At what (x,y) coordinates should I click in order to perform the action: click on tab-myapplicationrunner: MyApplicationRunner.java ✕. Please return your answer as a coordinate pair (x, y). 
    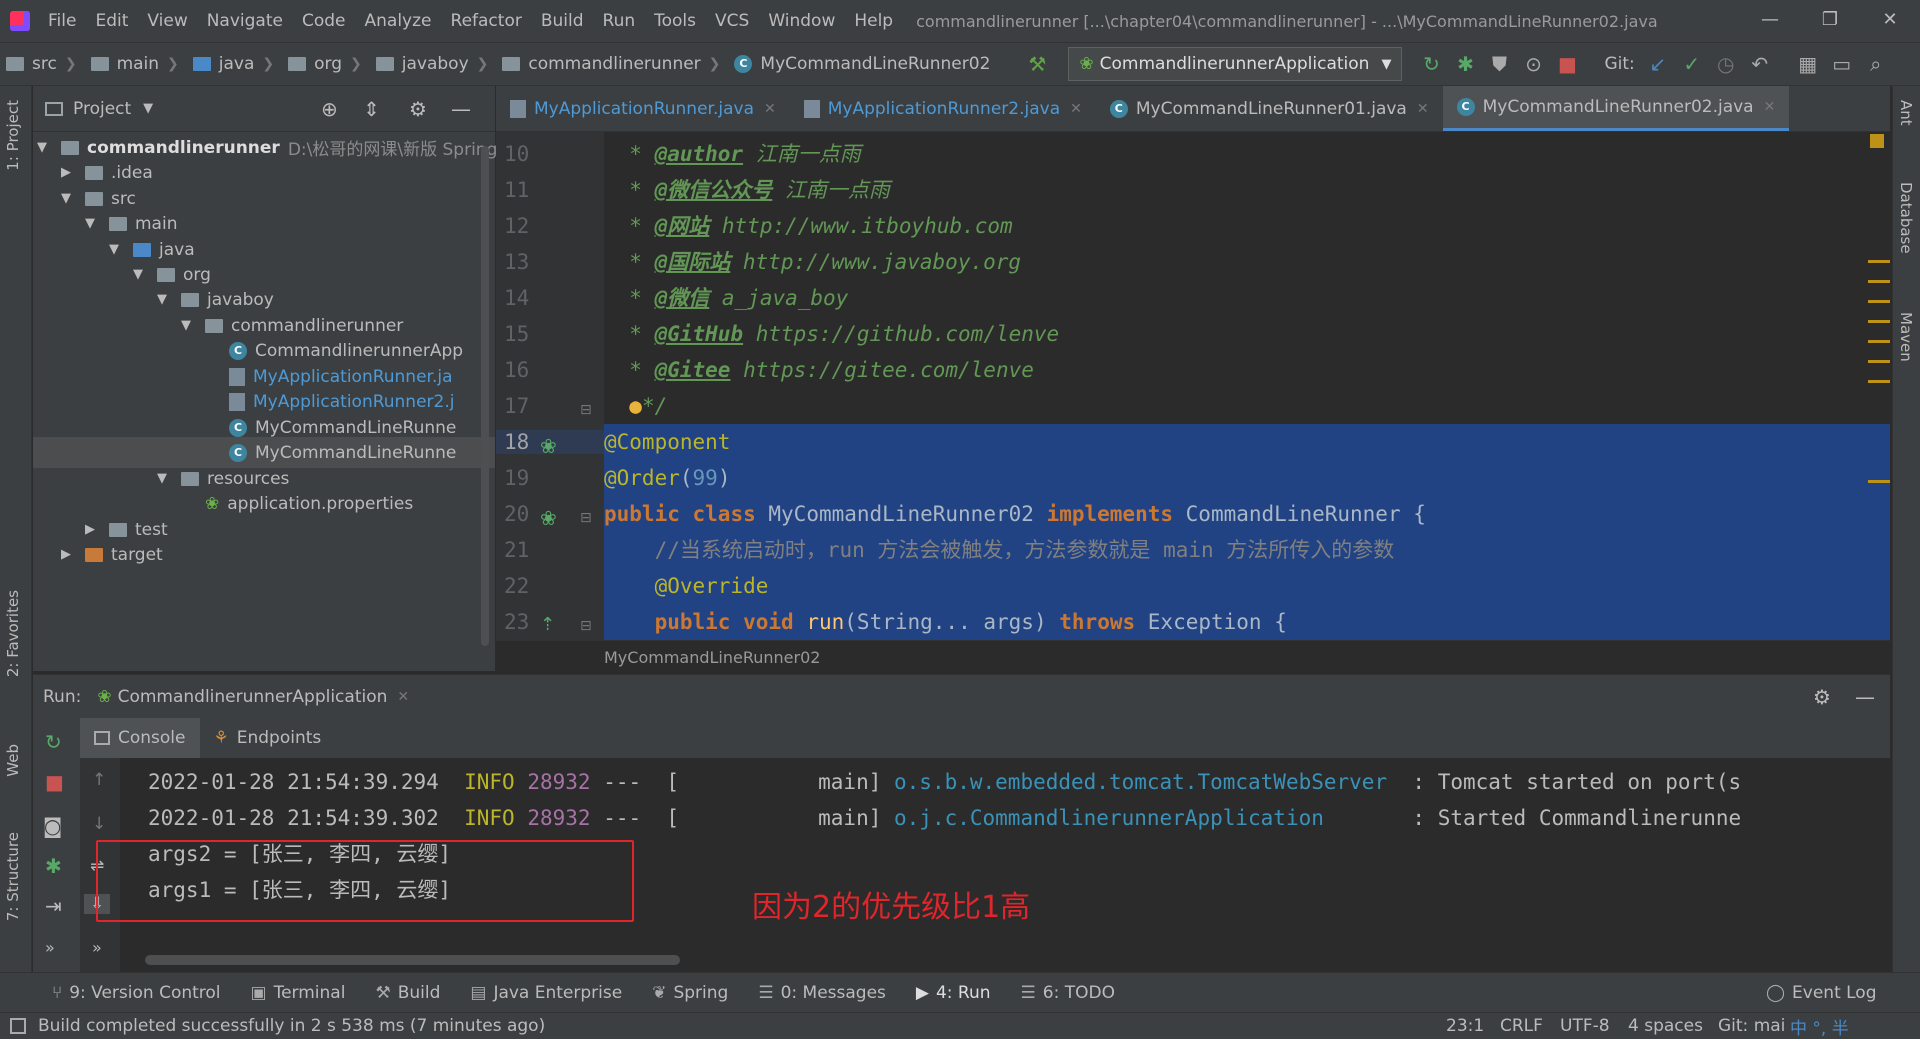
    Looking at the image, I should click on (643, 108).